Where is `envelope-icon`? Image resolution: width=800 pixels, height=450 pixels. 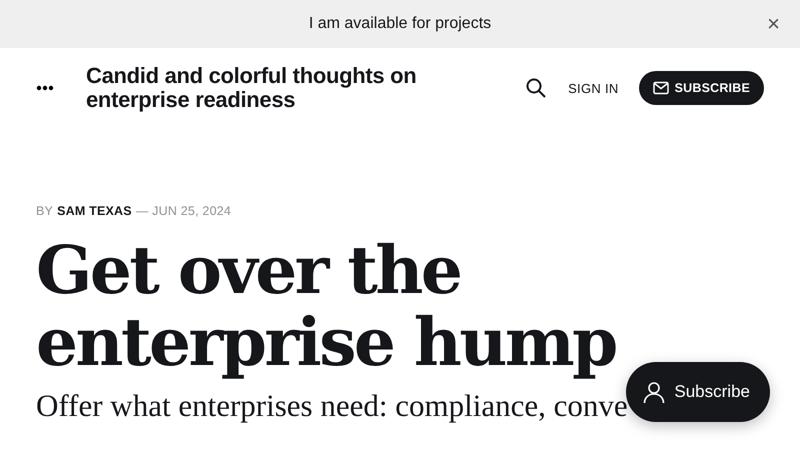 envelope-icon is located at coordinates (660, 88).